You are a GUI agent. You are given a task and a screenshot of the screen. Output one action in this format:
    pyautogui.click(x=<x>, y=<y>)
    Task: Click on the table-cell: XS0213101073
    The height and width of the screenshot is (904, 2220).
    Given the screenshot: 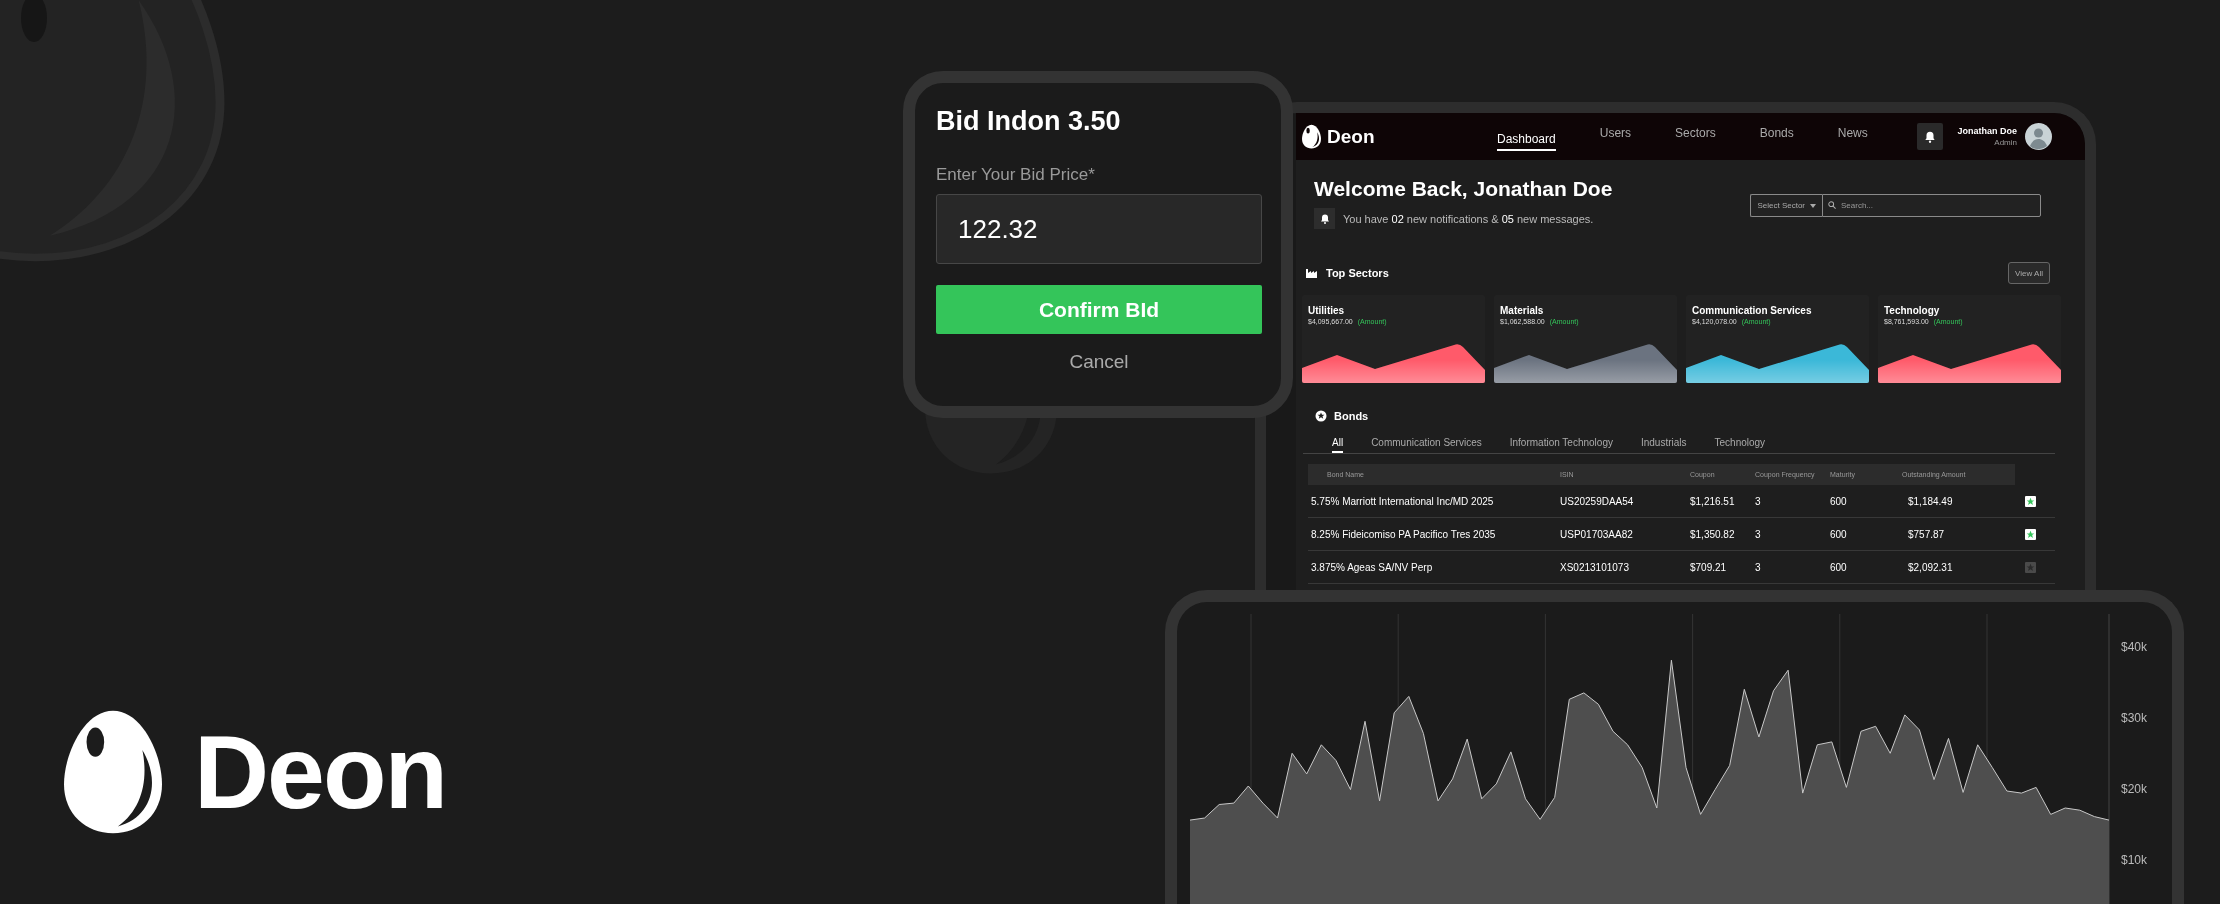 What is the action you would take?
    pyautogui.click(x=1625, y=567)
    